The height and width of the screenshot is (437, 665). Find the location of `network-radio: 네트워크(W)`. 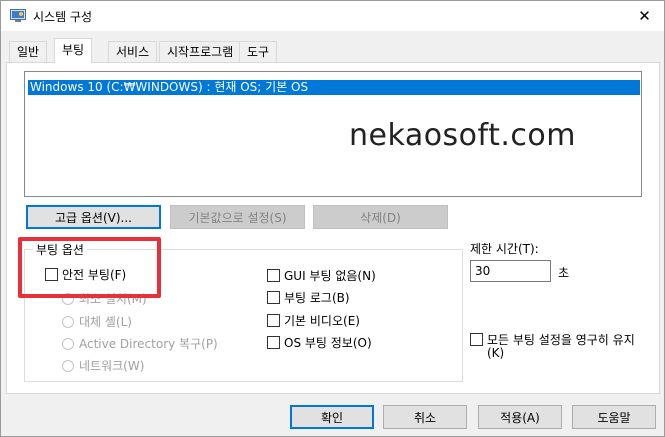

network-radio: 네트워크(W) is located at coordinates (103, 365).